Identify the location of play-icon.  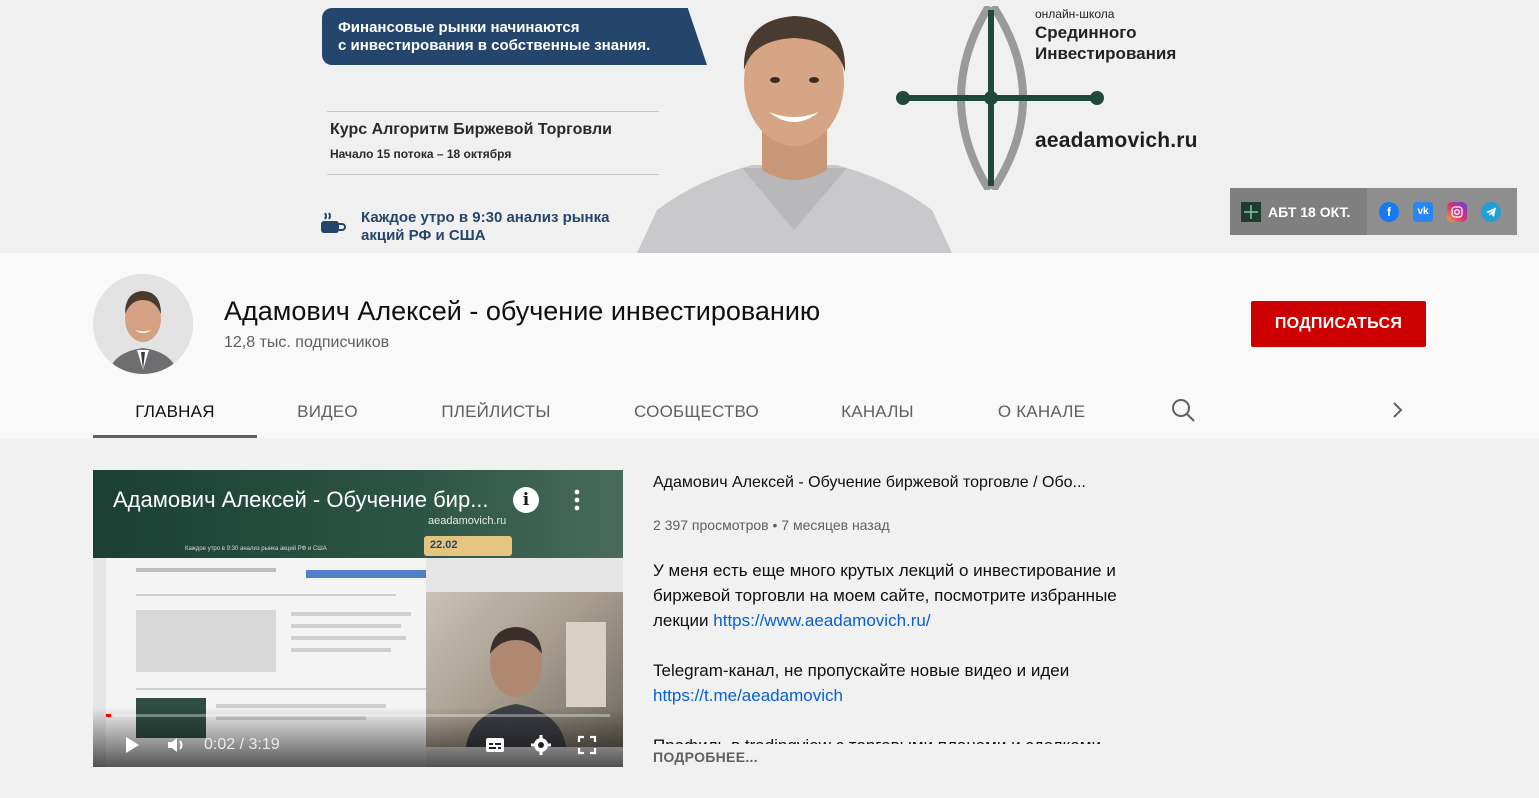
(132, 745).